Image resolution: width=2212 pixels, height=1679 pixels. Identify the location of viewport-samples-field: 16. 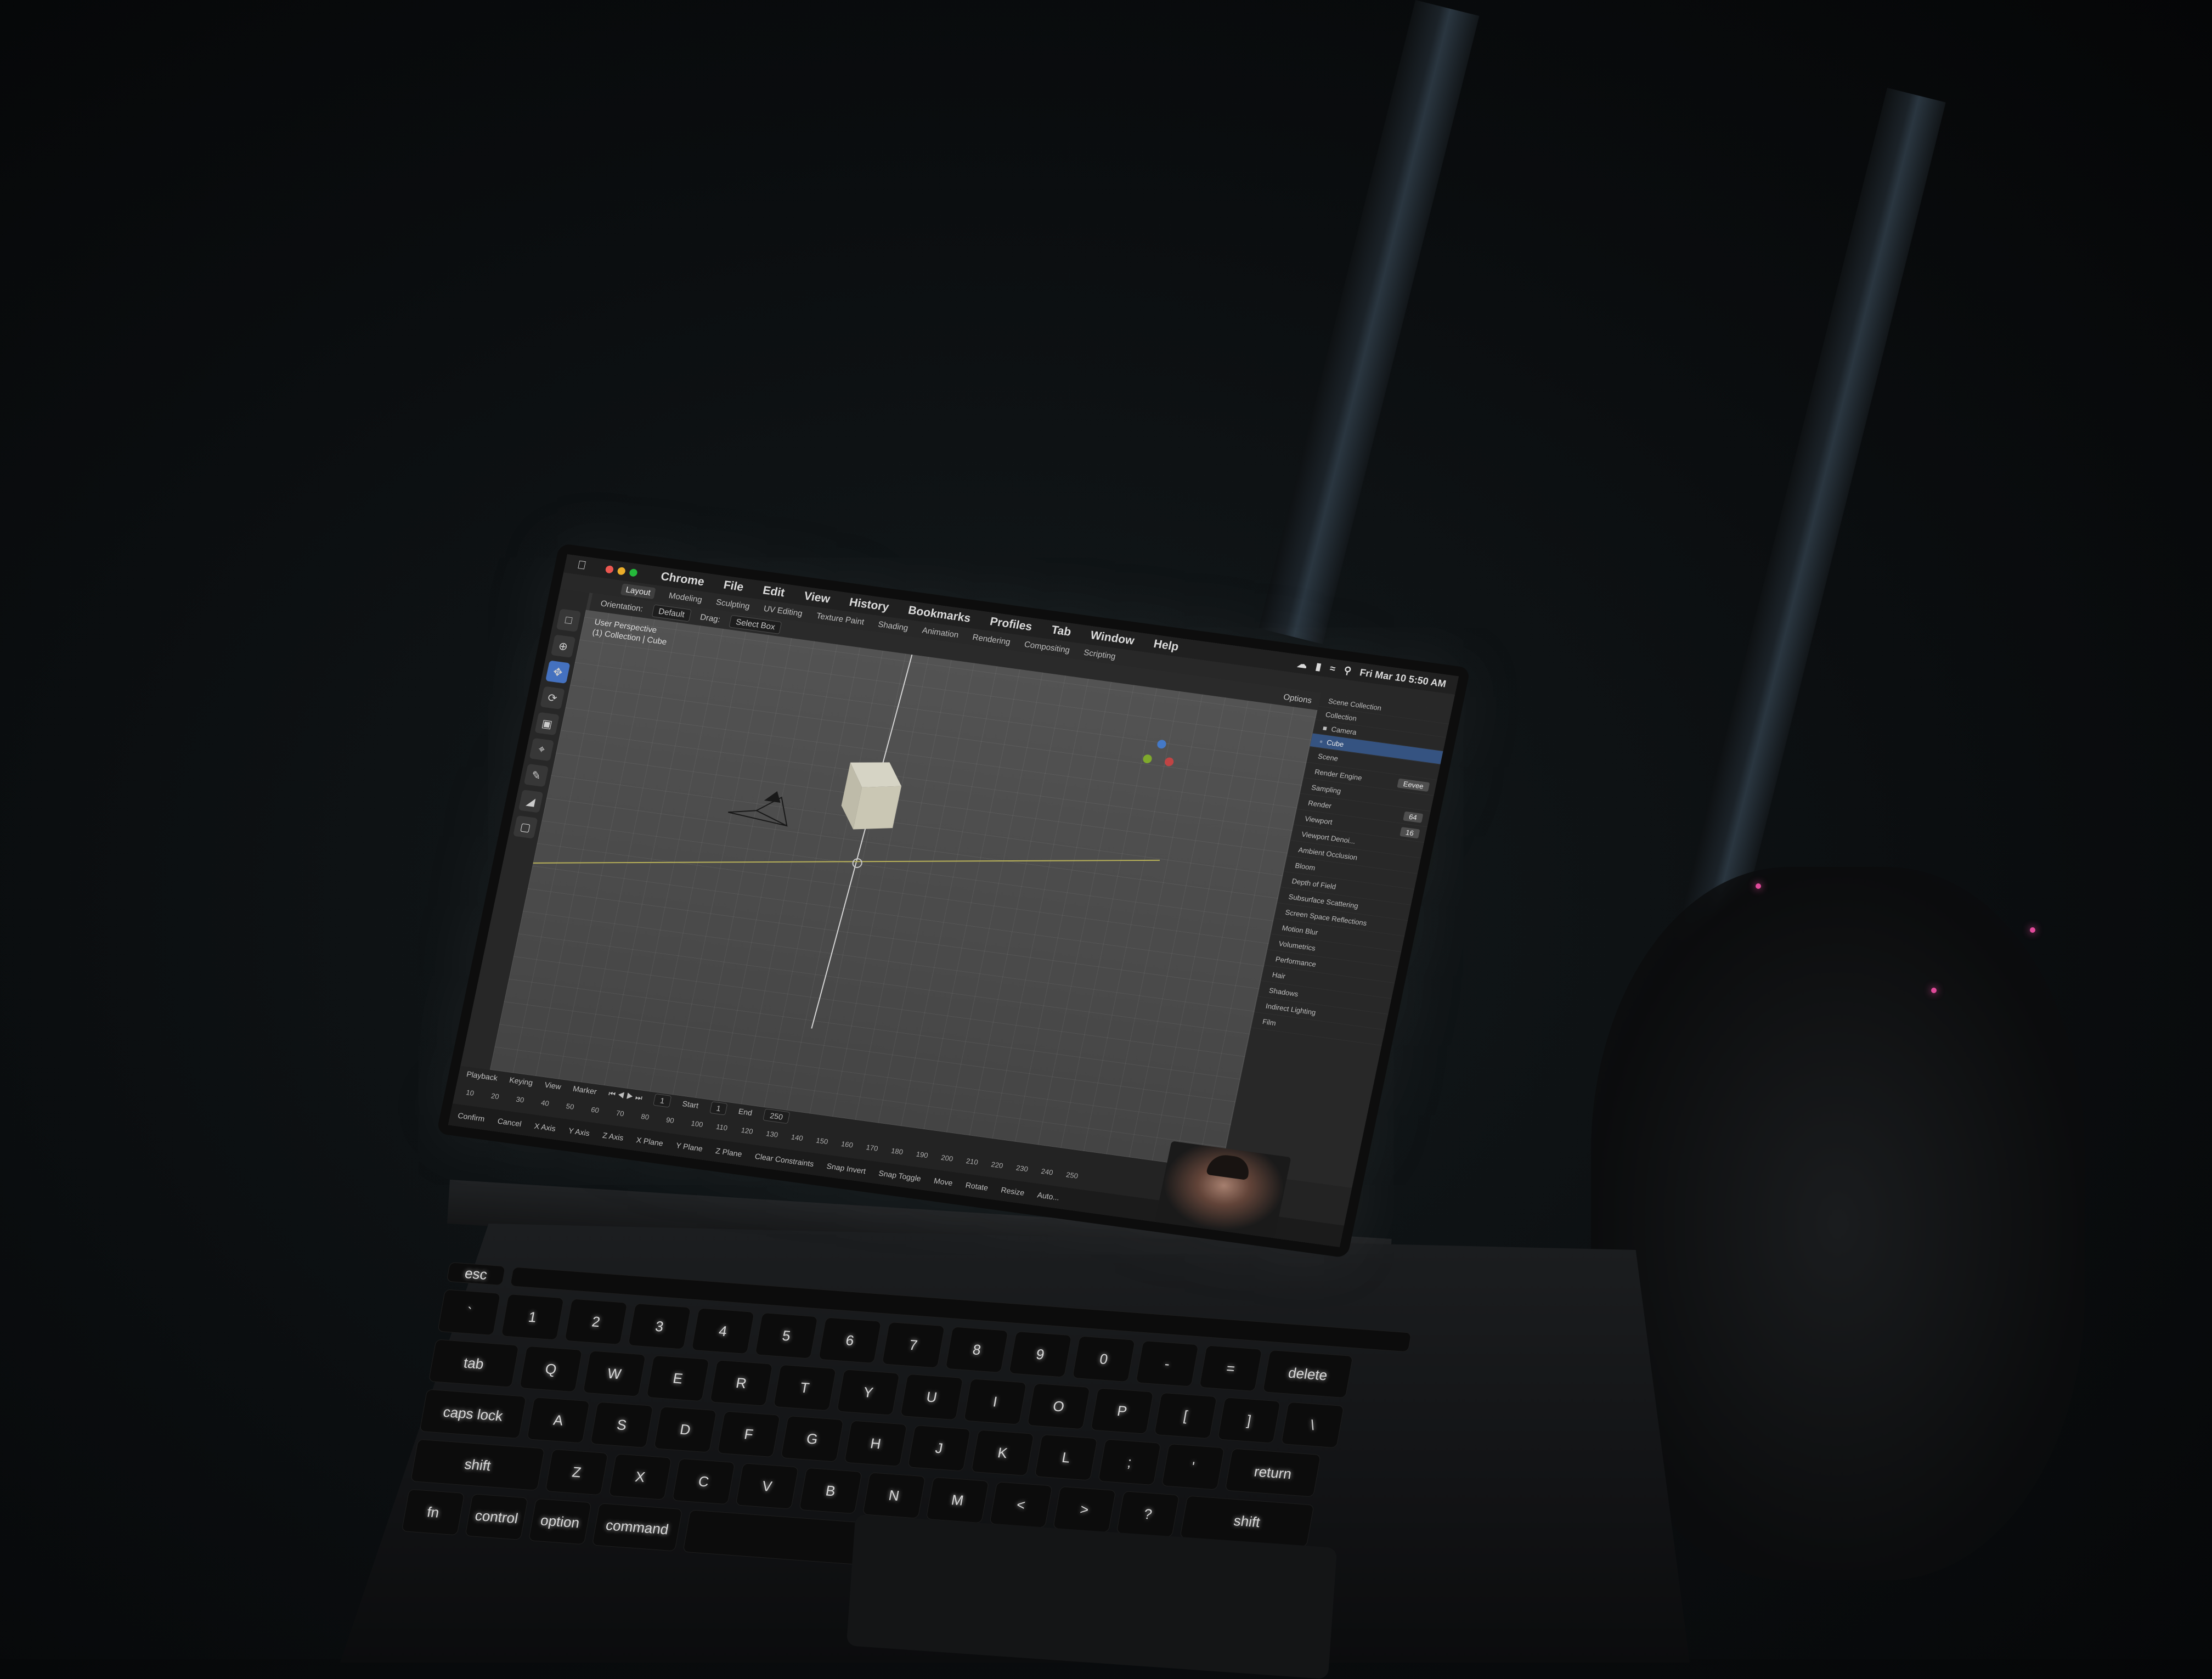
(1410, 832).